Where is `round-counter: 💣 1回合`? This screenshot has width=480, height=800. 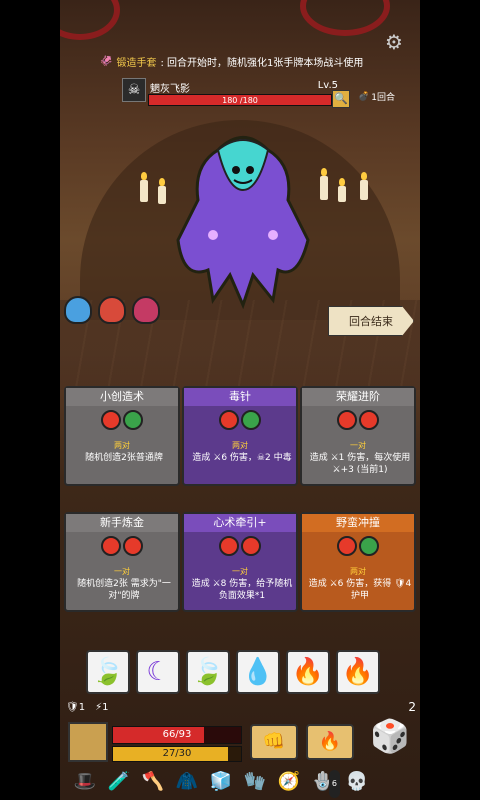 round-counter: 💣 1回合 is located at coordinates (376, 97).